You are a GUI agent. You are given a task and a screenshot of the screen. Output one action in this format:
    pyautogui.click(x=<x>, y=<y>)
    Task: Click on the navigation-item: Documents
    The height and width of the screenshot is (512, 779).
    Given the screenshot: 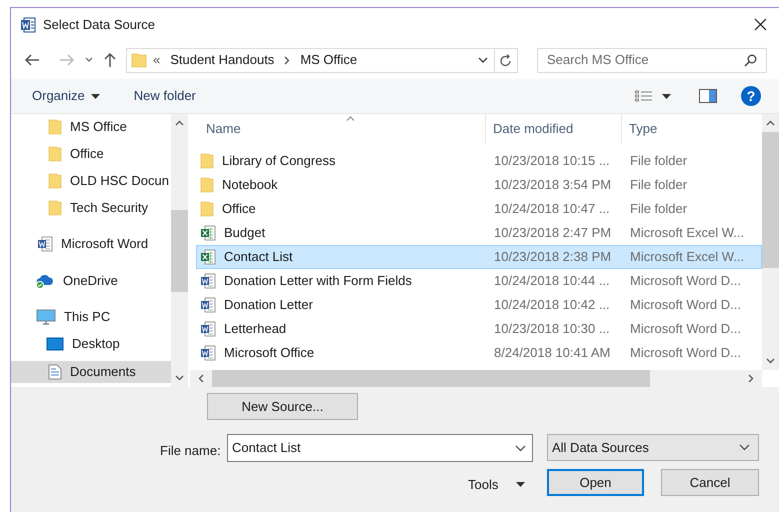 What is the action you would take?
    pyautogui.click(x=91, y=372)
    